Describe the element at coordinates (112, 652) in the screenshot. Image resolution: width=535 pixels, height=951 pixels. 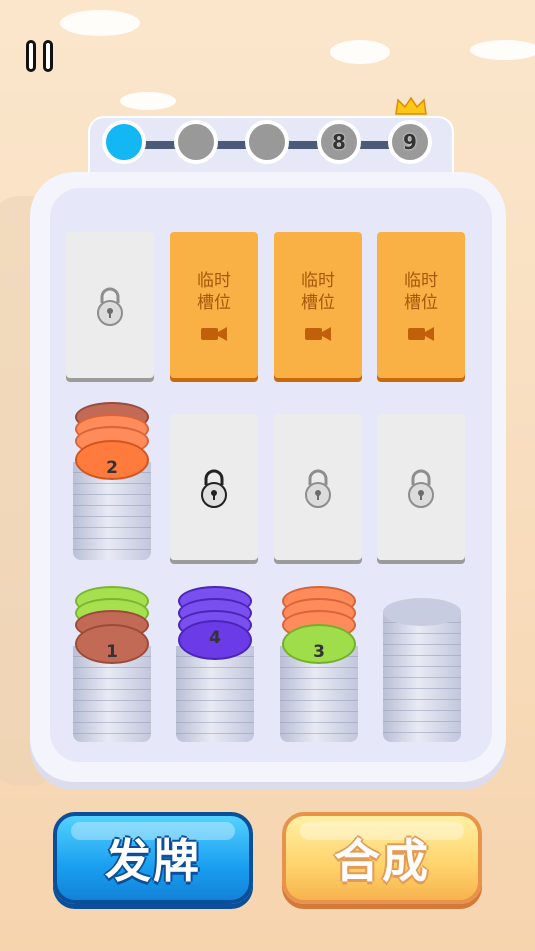
I see `stack-count-label: 1` at that location.